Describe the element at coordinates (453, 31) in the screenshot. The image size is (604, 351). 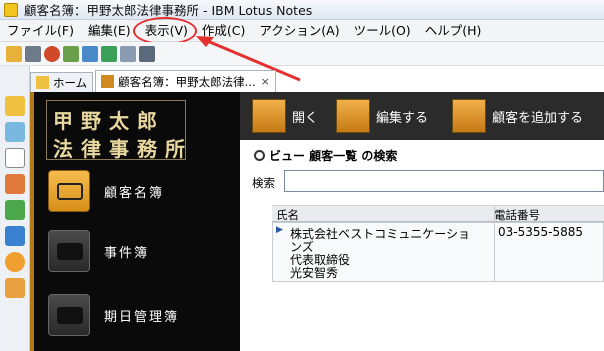
I see `menu-help: ヘルプ(H)` at that location.